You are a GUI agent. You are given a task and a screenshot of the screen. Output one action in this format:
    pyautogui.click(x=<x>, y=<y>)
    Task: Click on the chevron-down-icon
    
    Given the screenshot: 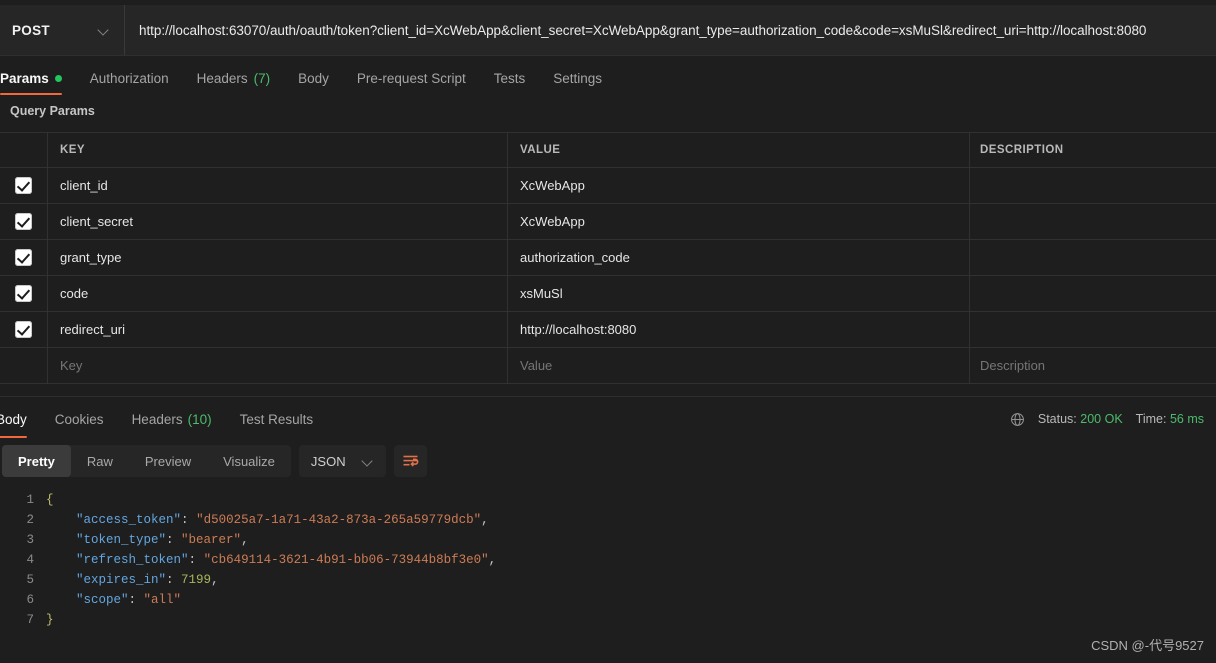 What is the action you would take?
    pyautogui.click(x=104, y=30)
    